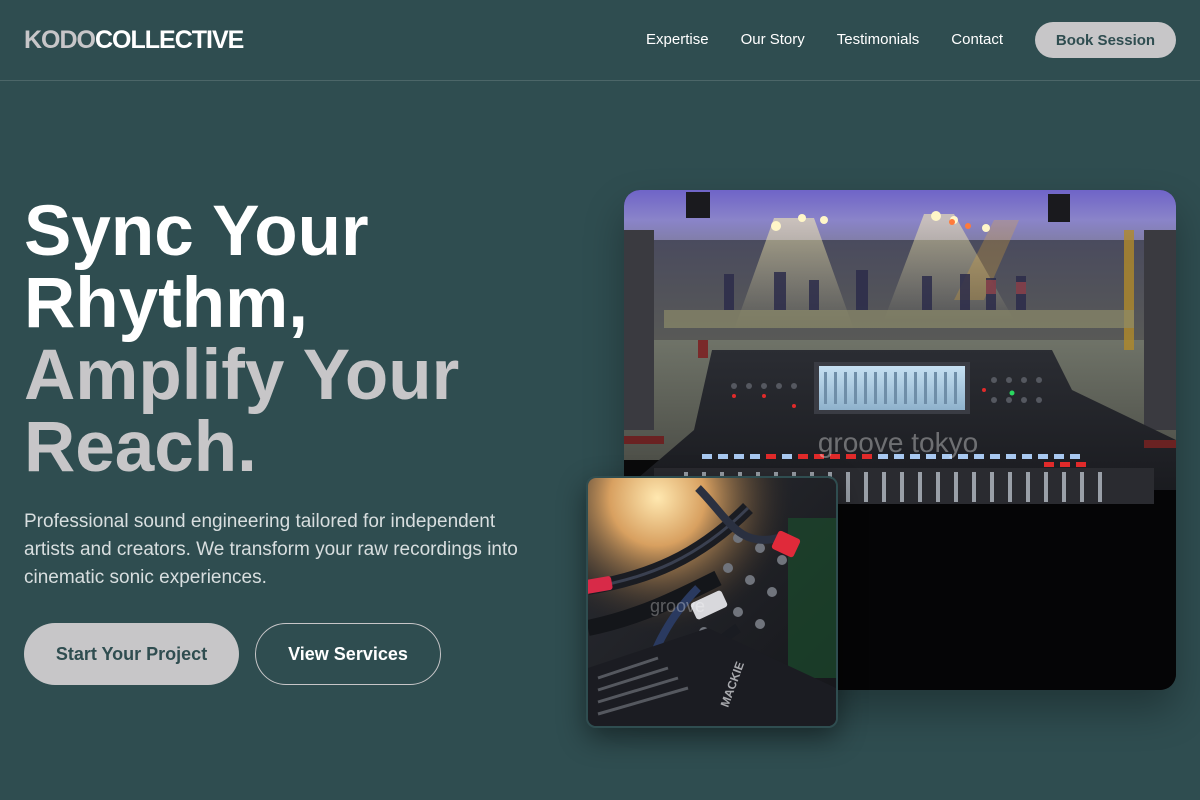 This screenshot has width=1200, height=800. What do you see at coordinates (140, 447) in the screenshot?
I see `hero-title-line4: Reach.` at bounding box center [140, 447].